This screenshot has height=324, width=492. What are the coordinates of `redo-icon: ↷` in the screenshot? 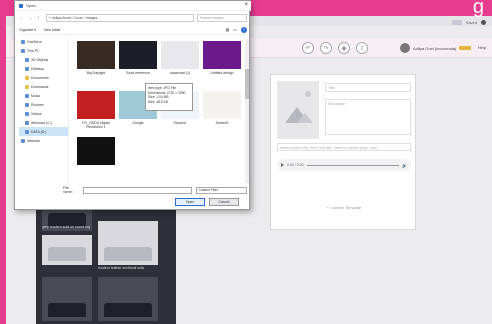 It's located at (326, 48).